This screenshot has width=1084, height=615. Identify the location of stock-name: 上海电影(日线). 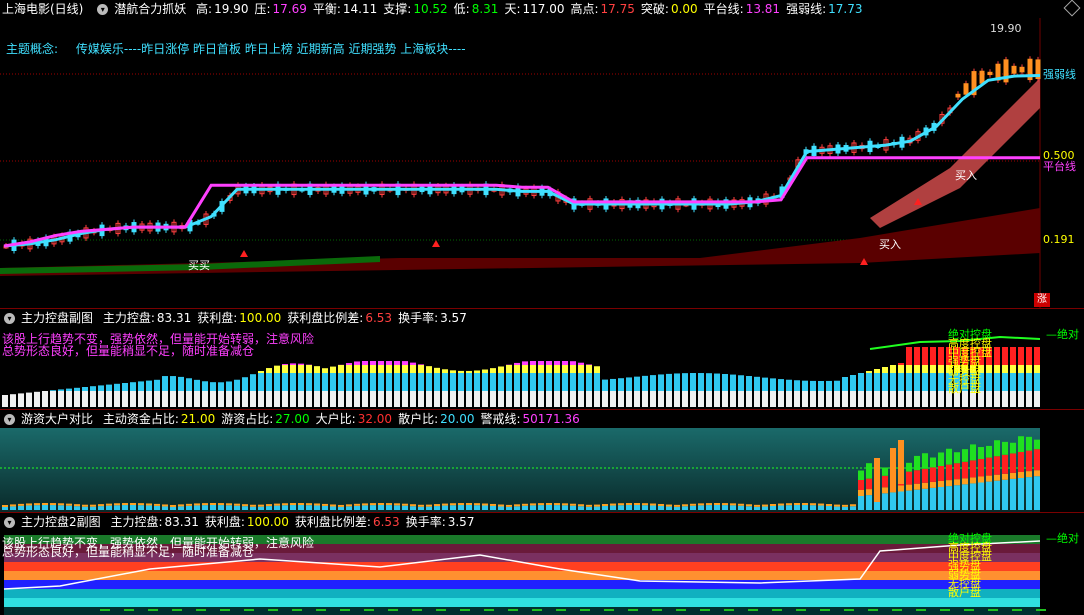
(43, 9).